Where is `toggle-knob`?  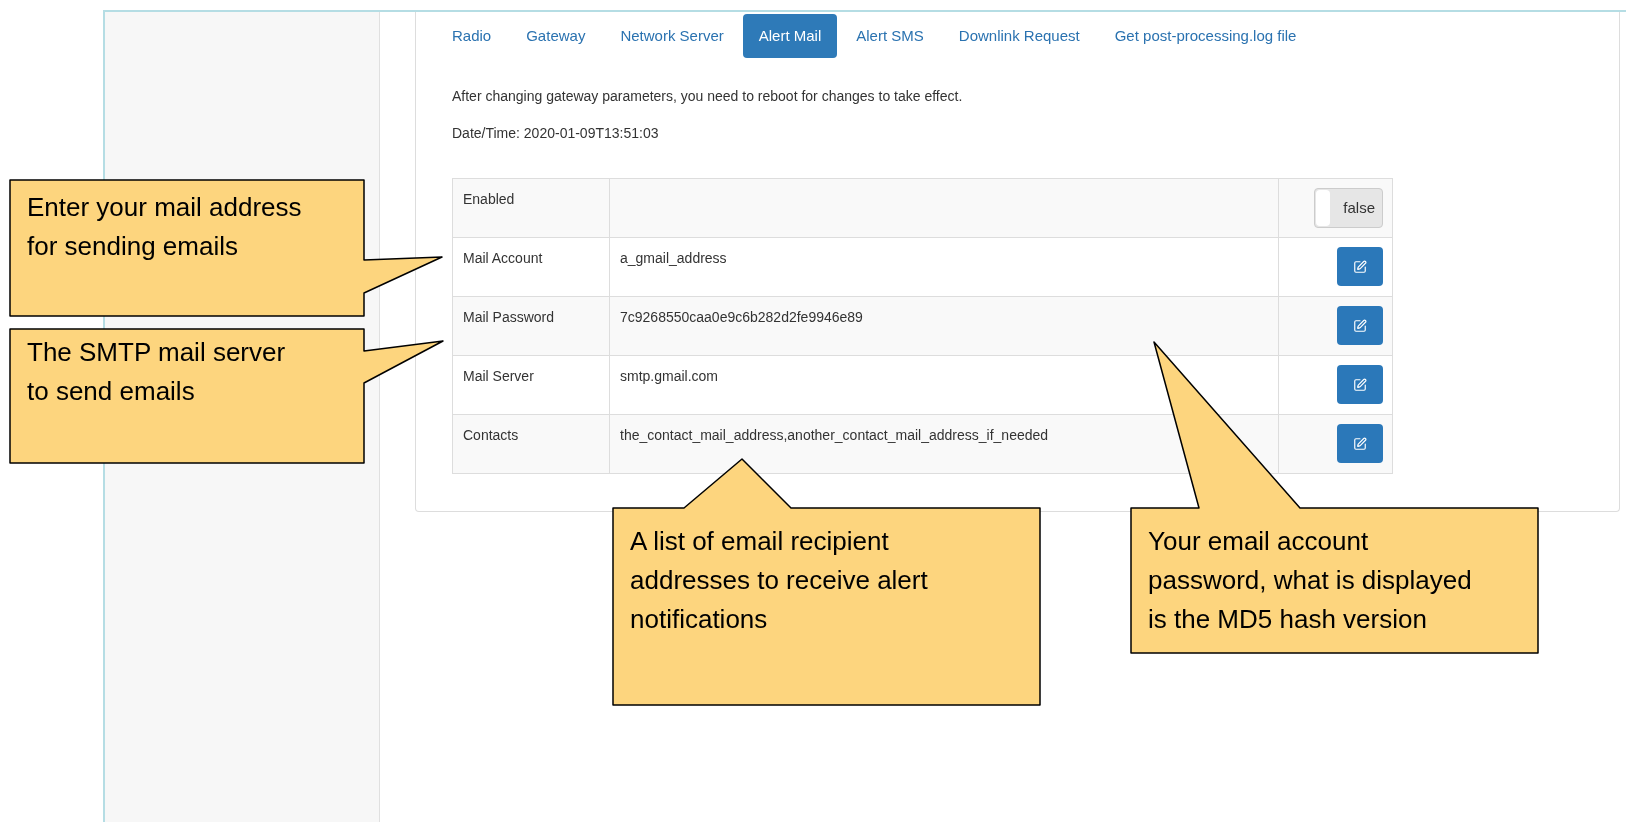 toggle-knob is located at coordinates (1323, 208).